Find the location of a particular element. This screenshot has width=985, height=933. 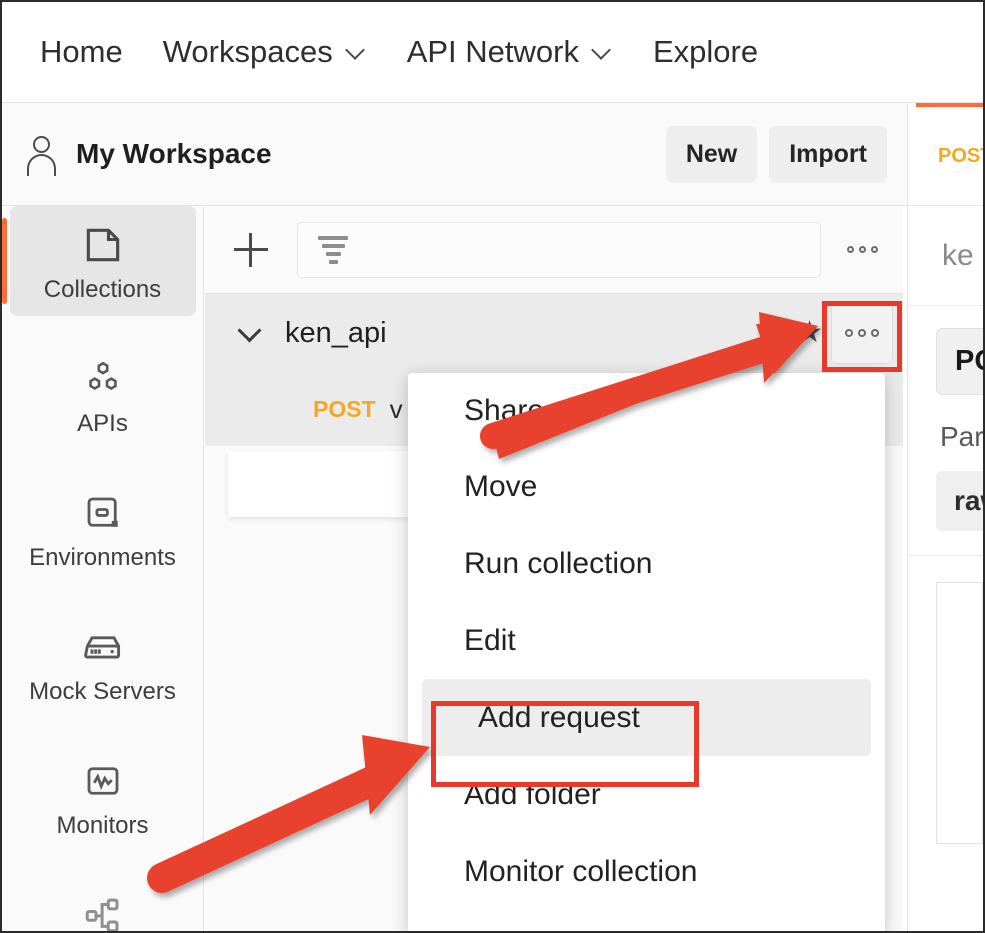

sidebar-item-label: Collections is located at coordinates (102, 289).